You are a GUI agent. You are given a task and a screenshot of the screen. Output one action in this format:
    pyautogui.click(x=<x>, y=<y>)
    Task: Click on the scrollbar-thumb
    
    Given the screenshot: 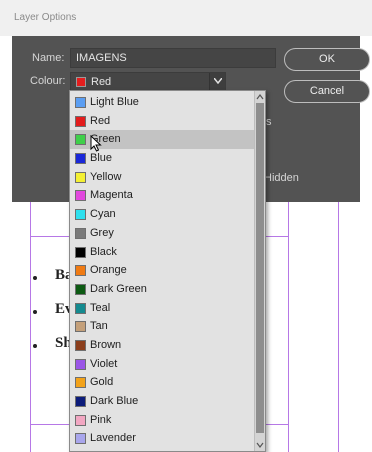 What is the action you would take?
    pyautogui.click(x=260, y=268)
    